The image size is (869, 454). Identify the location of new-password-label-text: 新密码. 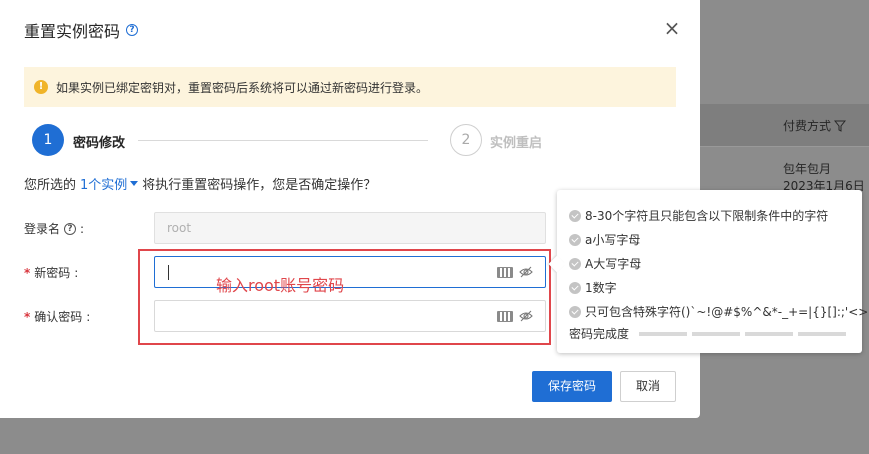
(52, 273).